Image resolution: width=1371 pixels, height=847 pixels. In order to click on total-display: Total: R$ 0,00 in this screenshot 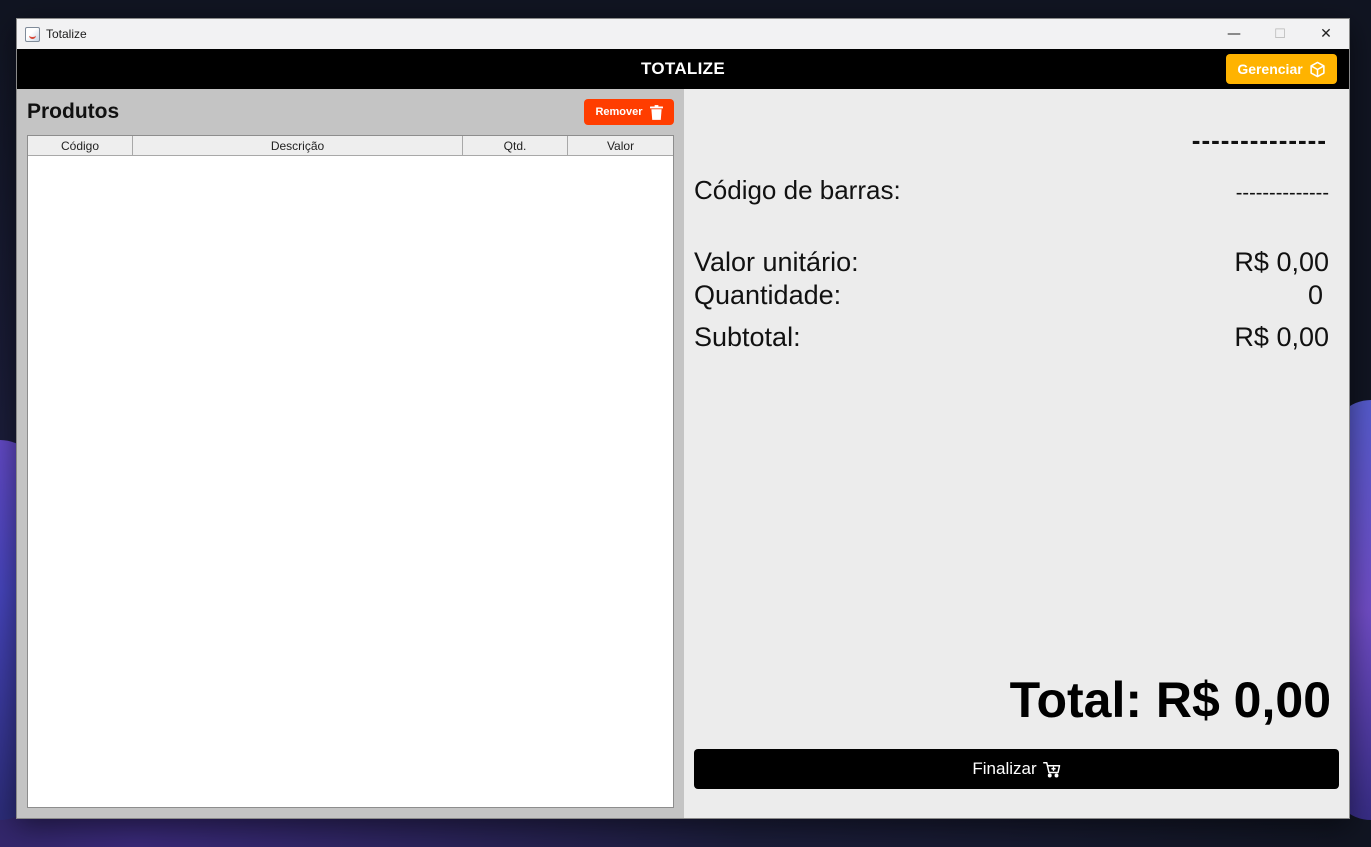, I will do `click(1170, 700)`.